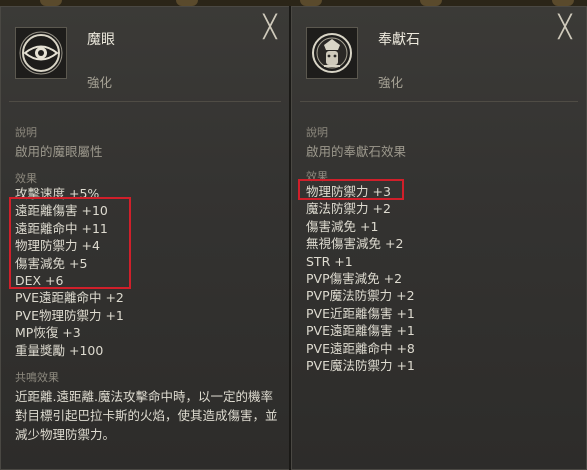 The width and height of the screenshot is (587, 470). Describe the element at coordinates (332, 53) in the screenshot. I see `offering-stone-icon` at that location.